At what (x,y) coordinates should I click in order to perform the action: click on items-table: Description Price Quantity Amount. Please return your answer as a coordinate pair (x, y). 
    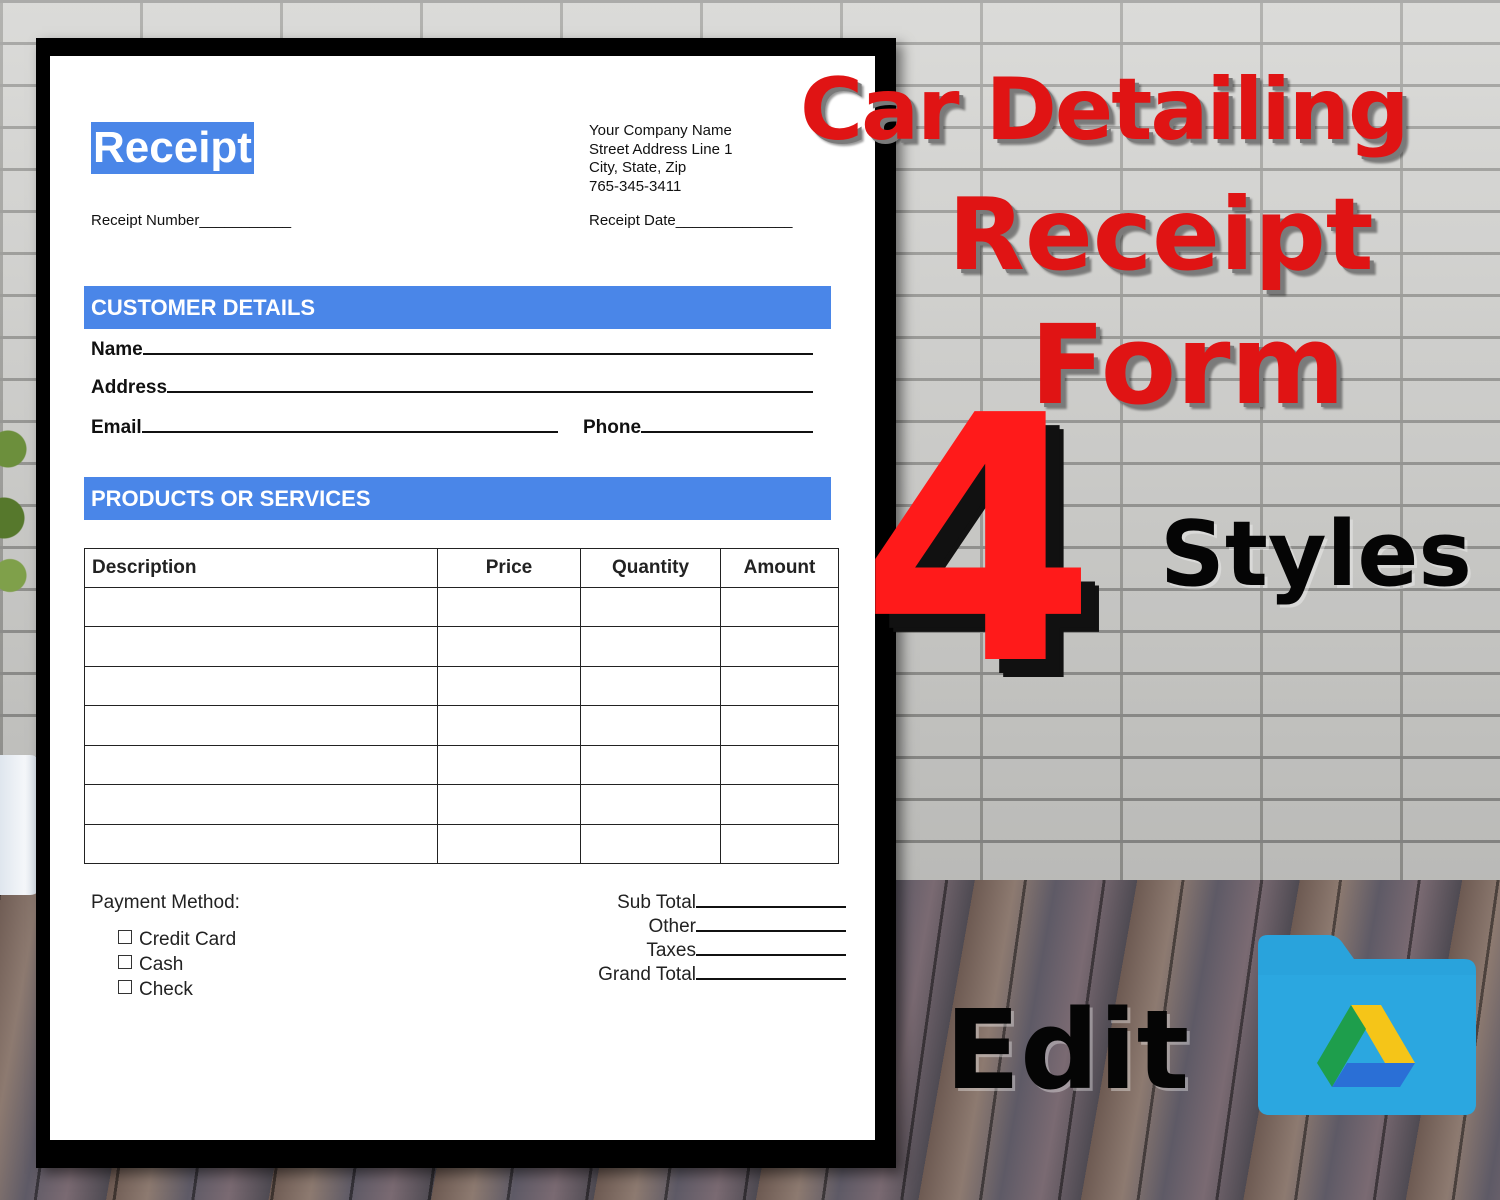
    Looking at the image, I should click on (461, 706).